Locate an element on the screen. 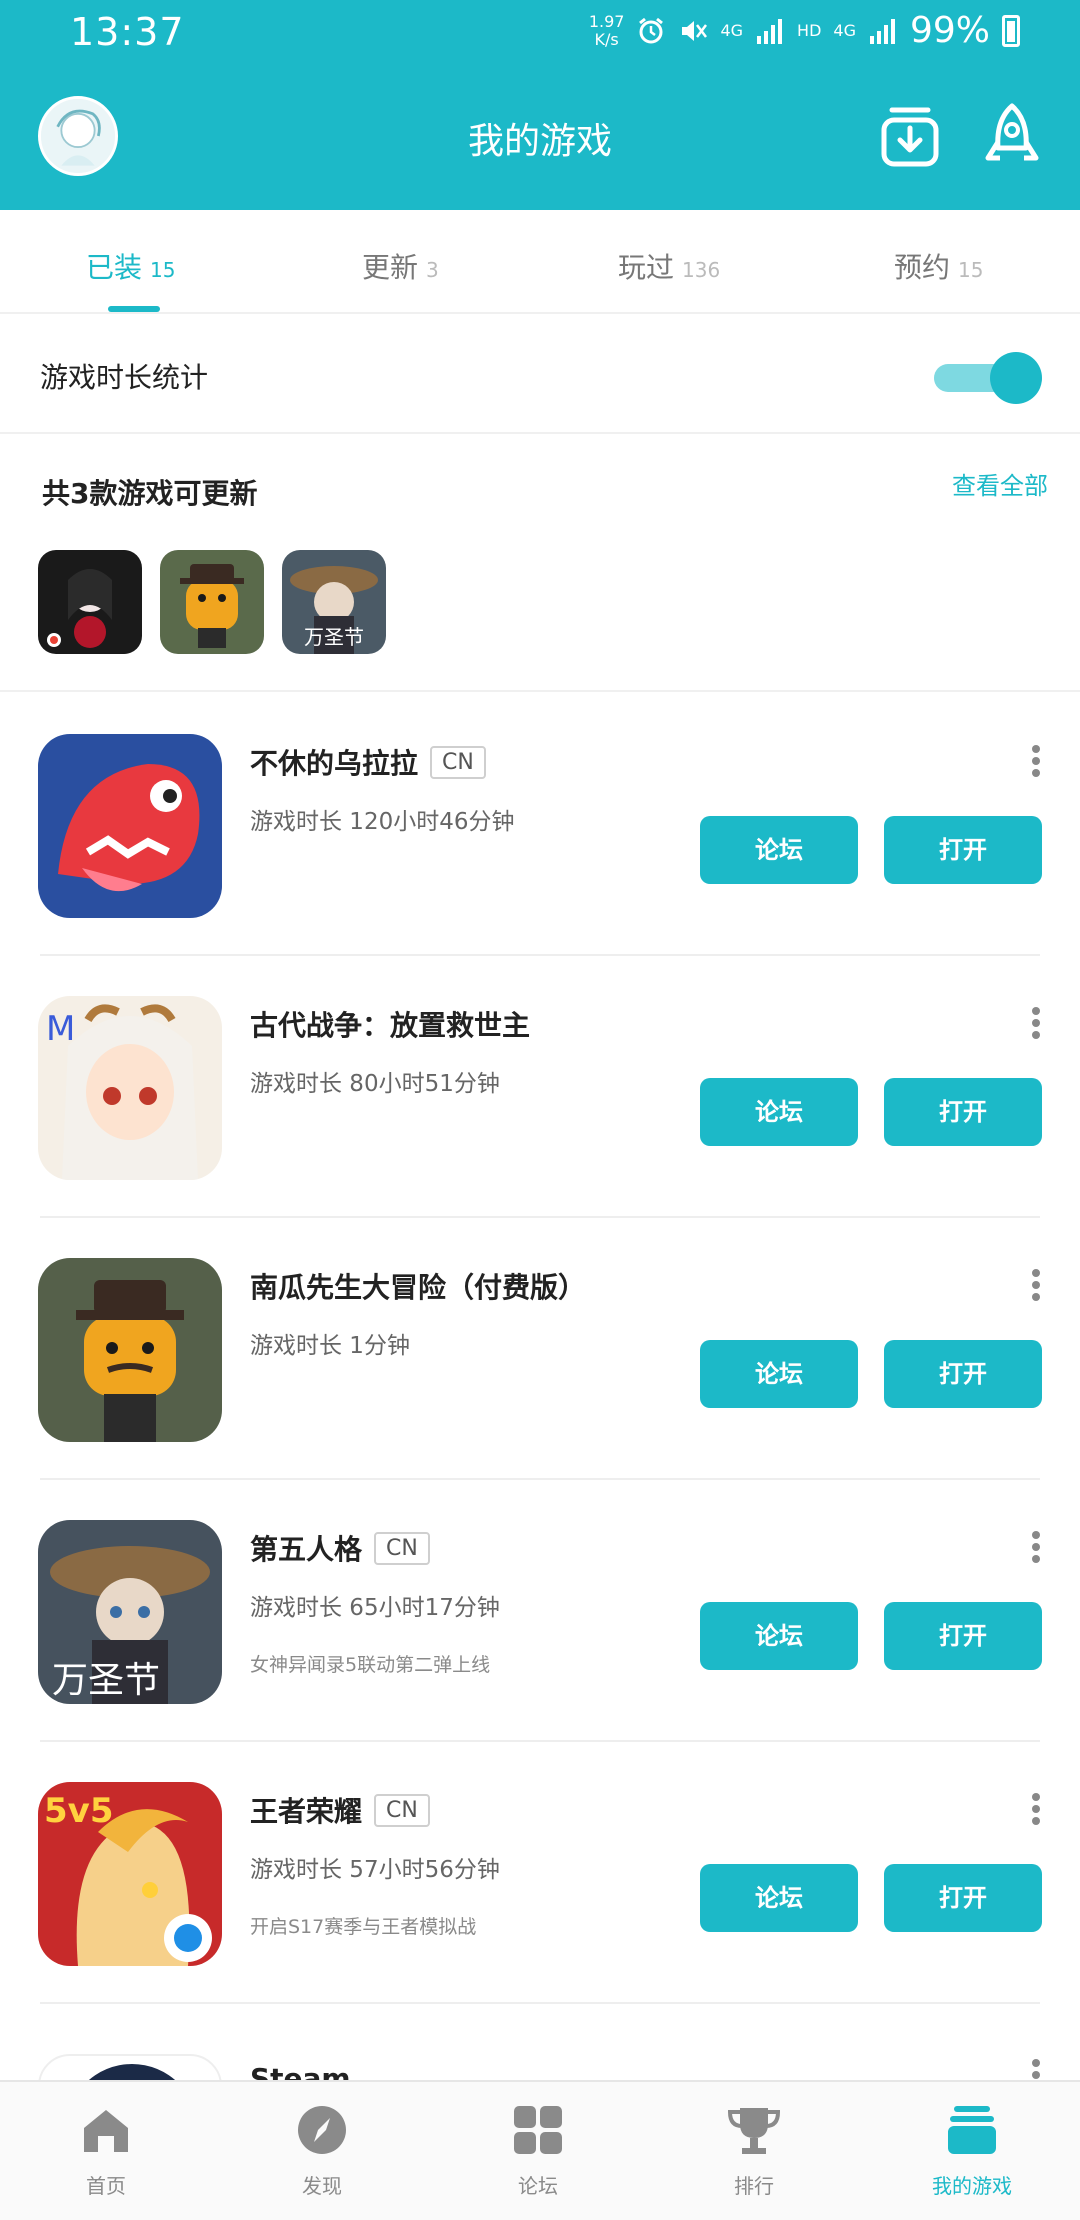  grid-icon is located at coordinates (538, 2130).